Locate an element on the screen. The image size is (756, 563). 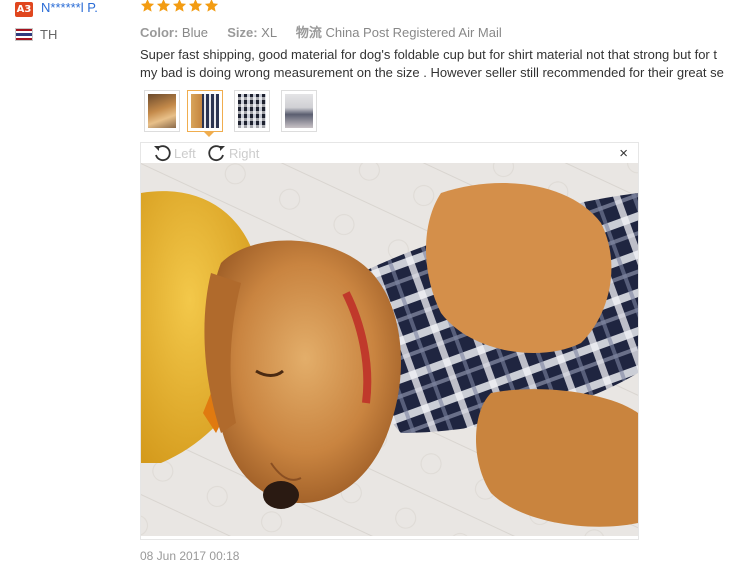
attr-size-key: Size: is located at coordinates (242, 32).